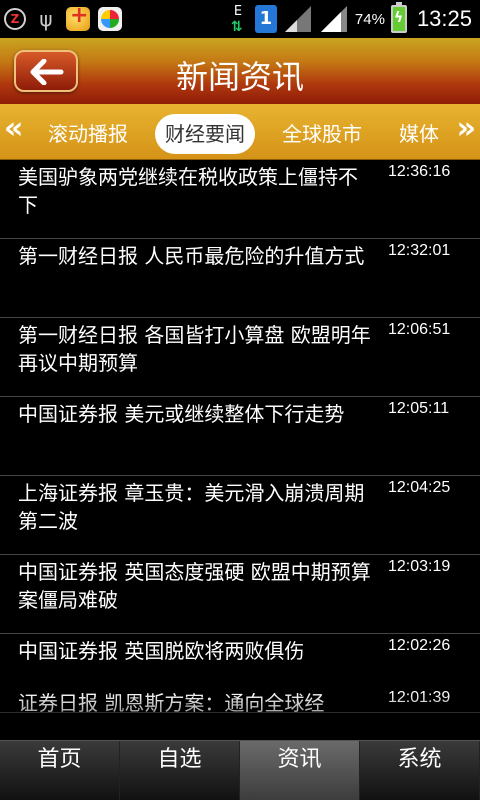 This screenshot has width=480, height=800. Describe the element at coordinates (191, 507) in the screenshot. I see `news-title: 上海证券报 章玉贵：美元滑入崩溃周期第二波` at that location.